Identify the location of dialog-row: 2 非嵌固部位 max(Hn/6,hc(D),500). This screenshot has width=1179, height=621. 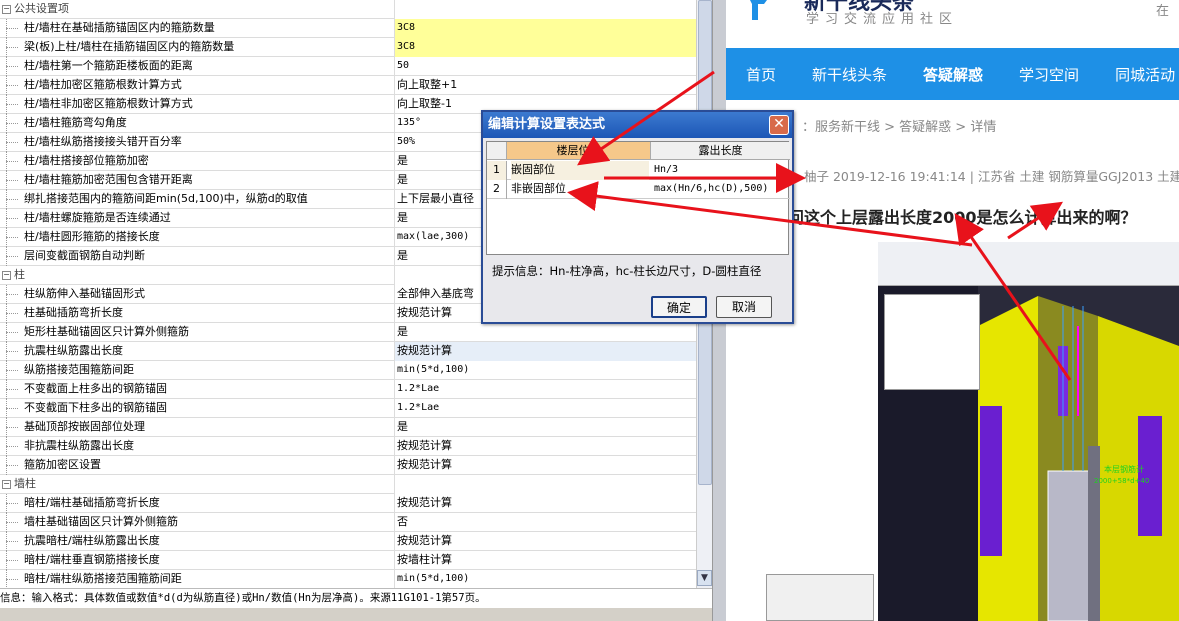
(638, 189).